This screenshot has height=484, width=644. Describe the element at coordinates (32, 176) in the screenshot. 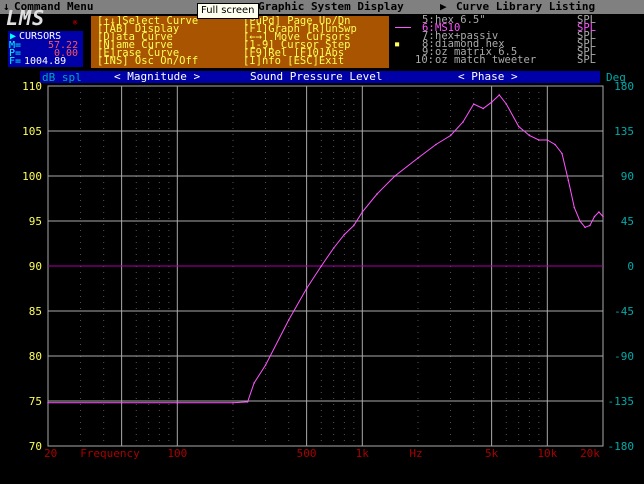

I see `y-tick-label: 100` at that location.